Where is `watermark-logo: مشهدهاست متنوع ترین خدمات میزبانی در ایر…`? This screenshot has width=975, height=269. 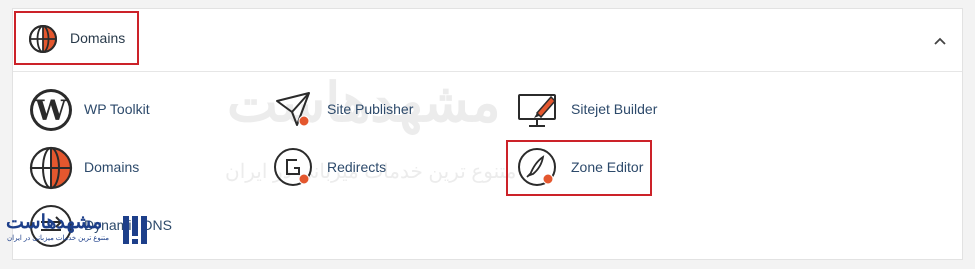 watermark-logo: مشهدهاست متنوع ترین خدمات میزبانی در ایر… is located at coordinates (81, 232).